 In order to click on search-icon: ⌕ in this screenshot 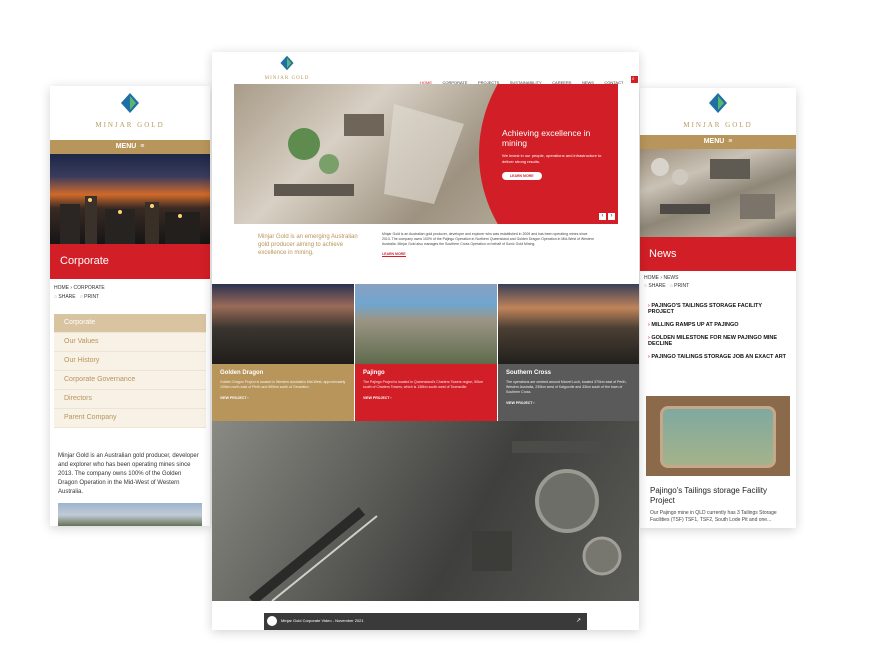, I will do `click(633, 79)`.